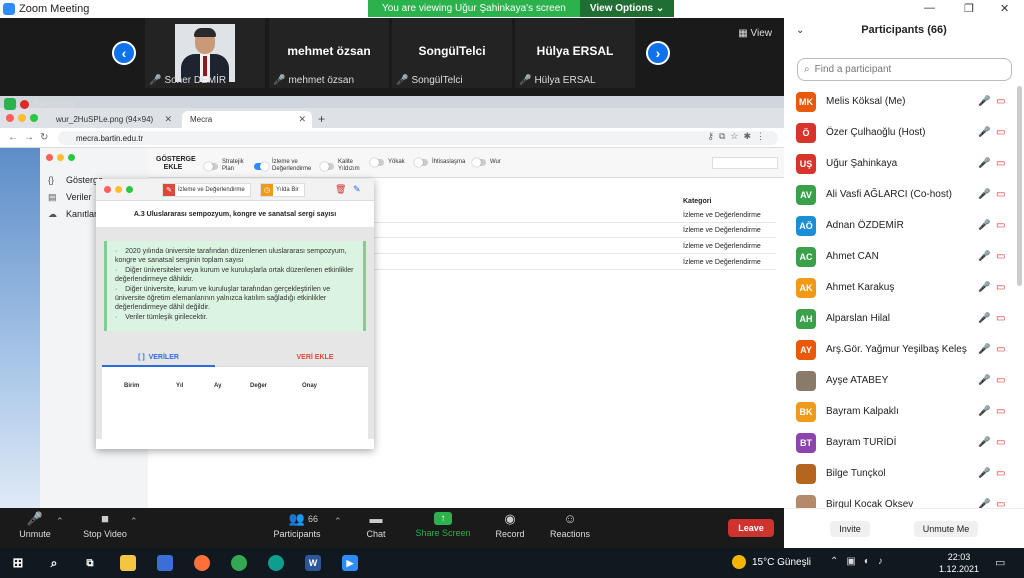  What do you see at coordinates (904, 132) in the screenshot?
I see `participant-row: Ö Özer Çulhaoğlu (Host) 🎤 ▭` at bounding box center [904, 132].